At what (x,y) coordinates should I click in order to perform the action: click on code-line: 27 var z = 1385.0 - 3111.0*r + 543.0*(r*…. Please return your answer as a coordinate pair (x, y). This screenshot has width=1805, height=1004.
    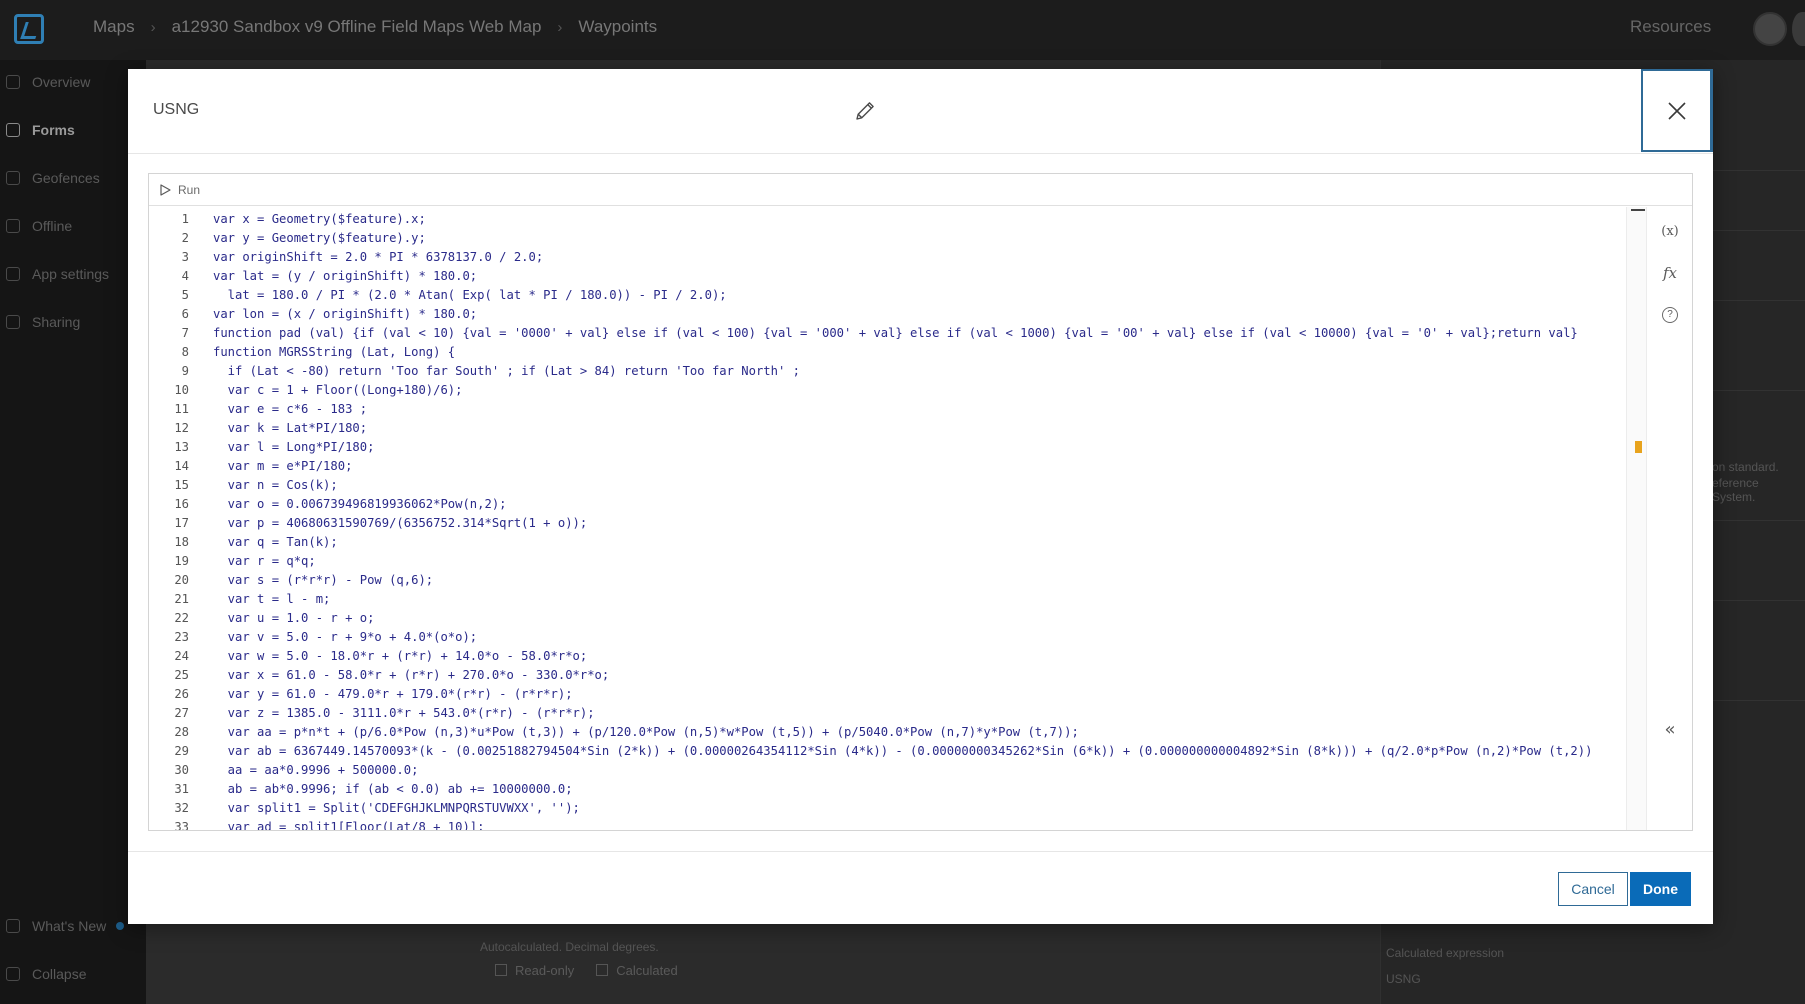
    Looking at the image, I should click on (887, 713).